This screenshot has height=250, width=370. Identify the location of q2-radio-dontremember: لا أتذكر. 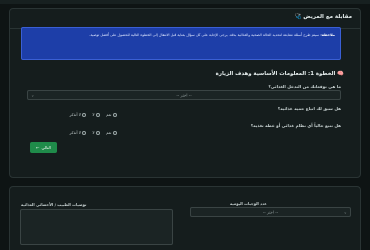
(78, 114).